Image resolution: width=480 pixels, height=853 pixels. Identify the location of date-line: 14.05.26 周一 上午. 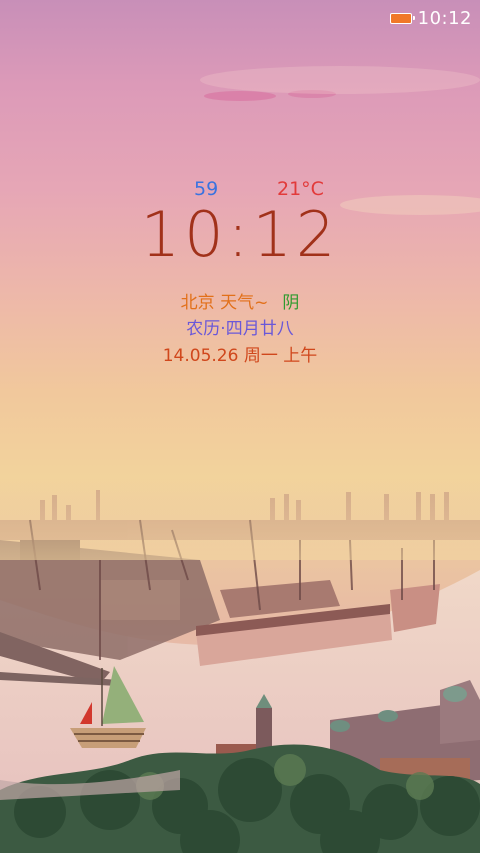
(240, 353).